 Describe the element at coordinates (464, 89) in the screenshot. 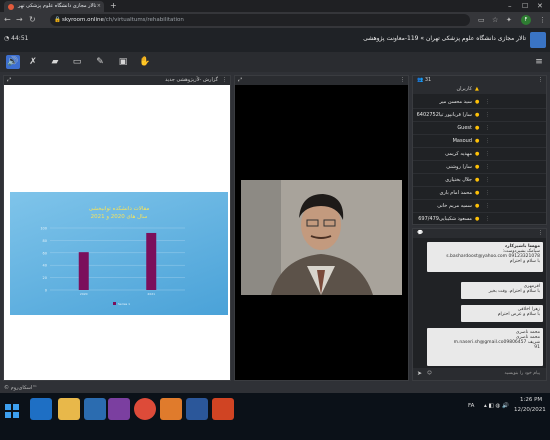

I see `users-list-title: کاربران` at that location.